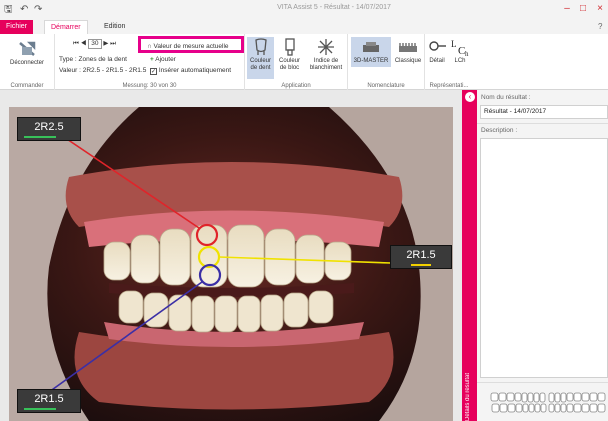 The width and height of the screenshot is (608, 421). I want to click on measurement-navigator: ⏮ ◀ 30 ▶ ⏭, so click(94, 44).